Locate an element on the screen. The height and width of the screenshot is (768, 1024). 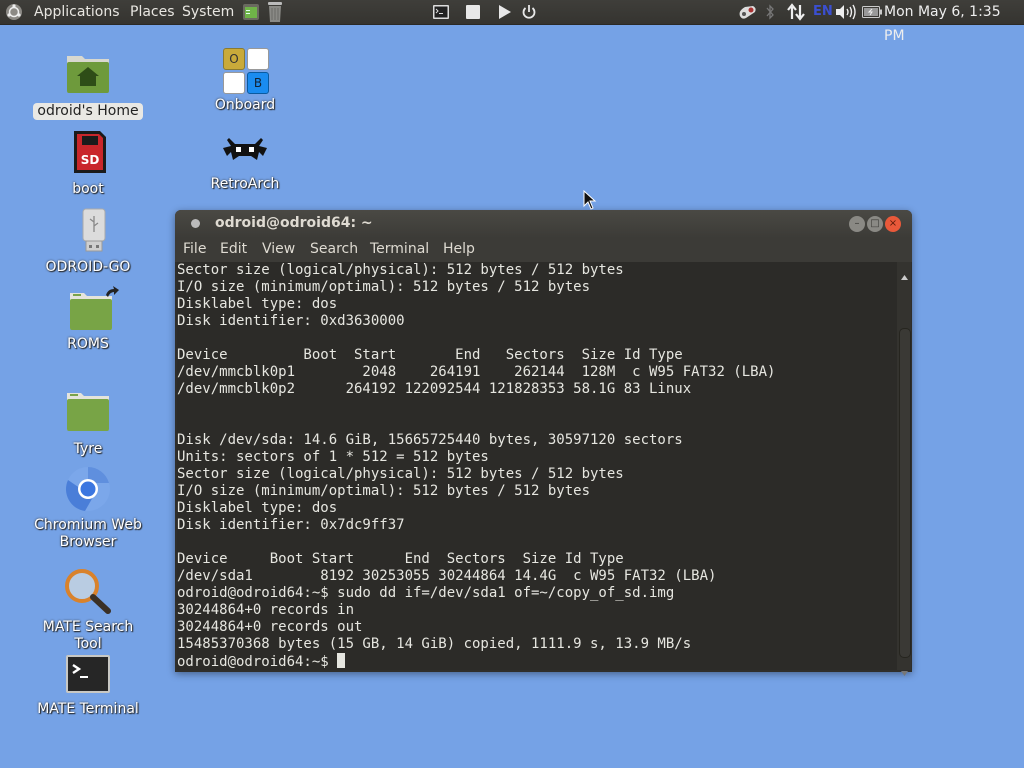
desktop-icon-label: Onboard is located at coordinates (245, 105).